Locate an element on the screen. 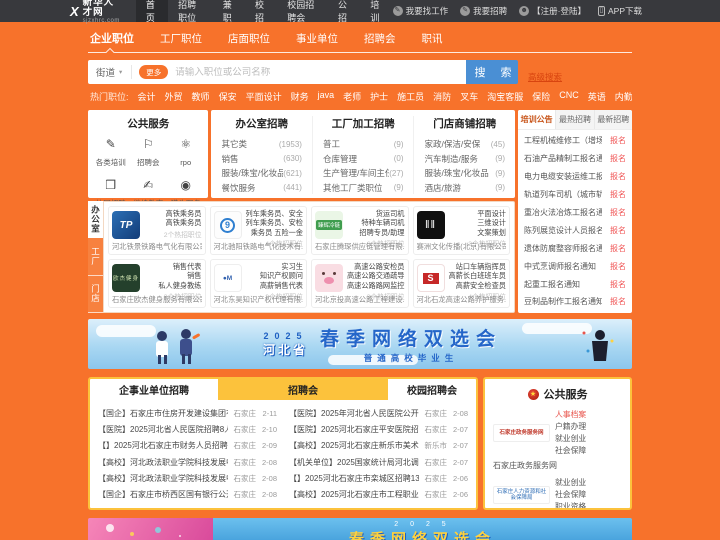  service-trainings: ✎ 各类培训 is located at coordinates (110, 153).